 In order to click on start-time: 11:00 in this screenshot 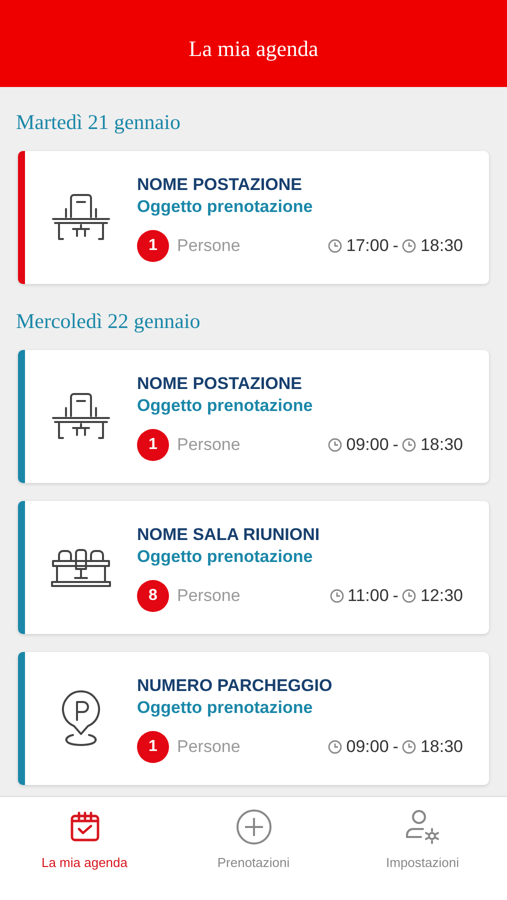, I will do `click(368, 595)`.